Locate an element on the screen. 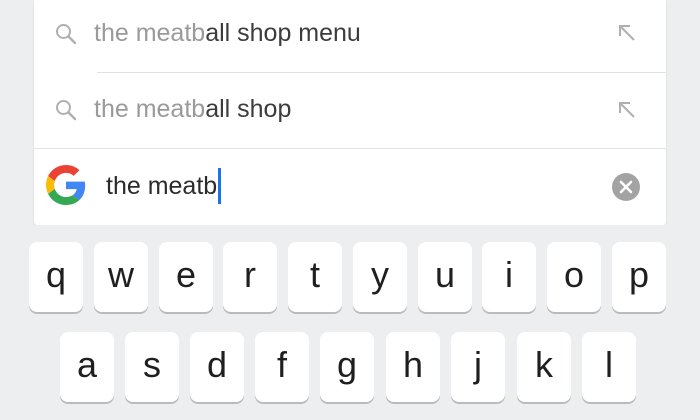 This screenshot has height=420, width=700. key-i: i is located at coordinates (509, 277).